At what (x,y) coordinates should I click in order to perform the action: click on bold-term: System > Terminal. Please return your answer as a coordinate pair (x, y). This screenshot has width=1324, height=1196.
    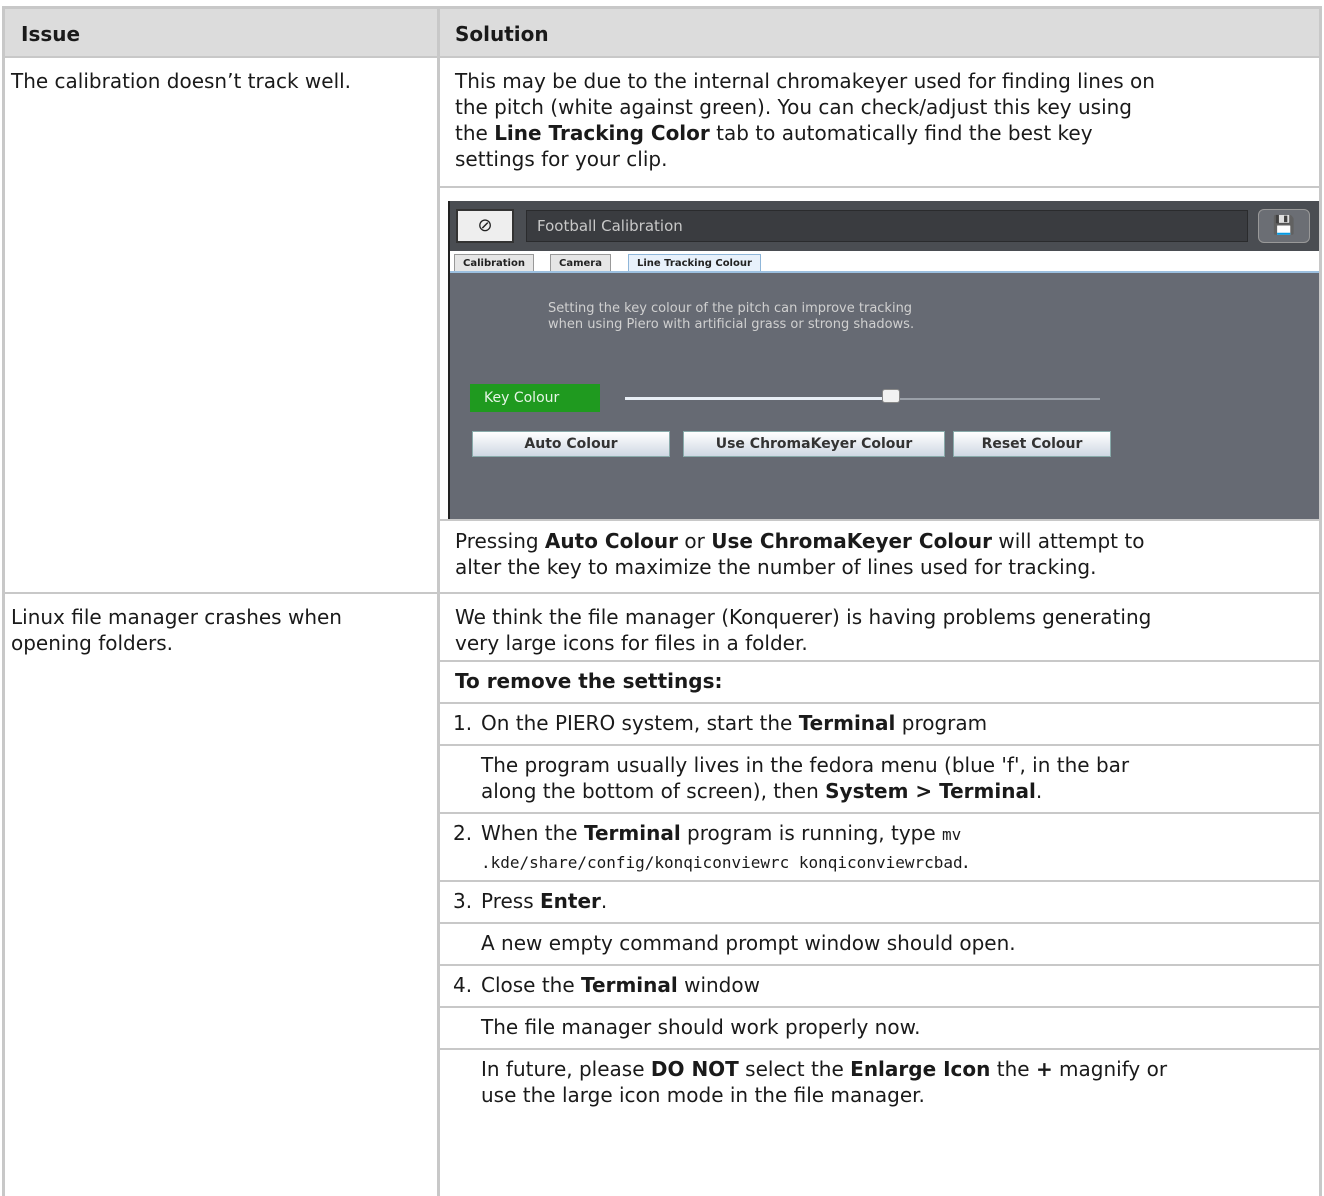
    Looking at the image, I should click on (930, 791).